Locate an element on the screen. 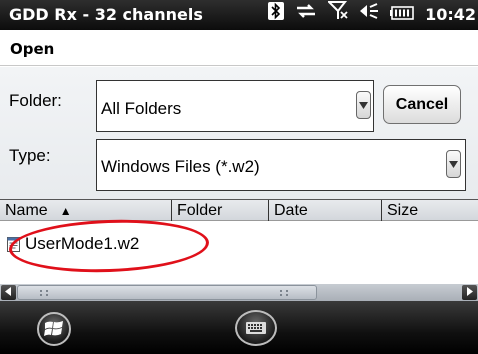  scroll-right-button is located at coordinates (469, 292).